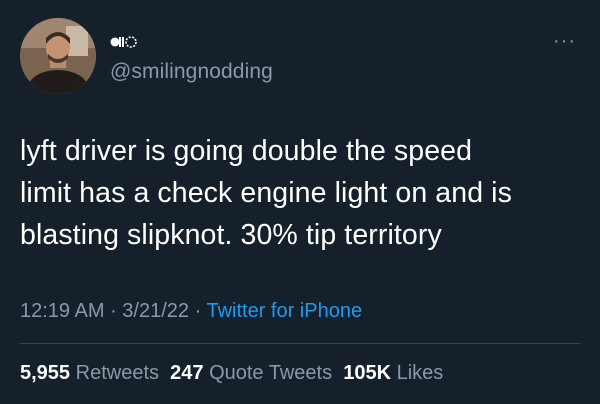 The height and width of the screenshot is (404, 600). Describe the element at coordinates (117, 373) in the screenshot. I see `retweets-label: Retweets` at that location.